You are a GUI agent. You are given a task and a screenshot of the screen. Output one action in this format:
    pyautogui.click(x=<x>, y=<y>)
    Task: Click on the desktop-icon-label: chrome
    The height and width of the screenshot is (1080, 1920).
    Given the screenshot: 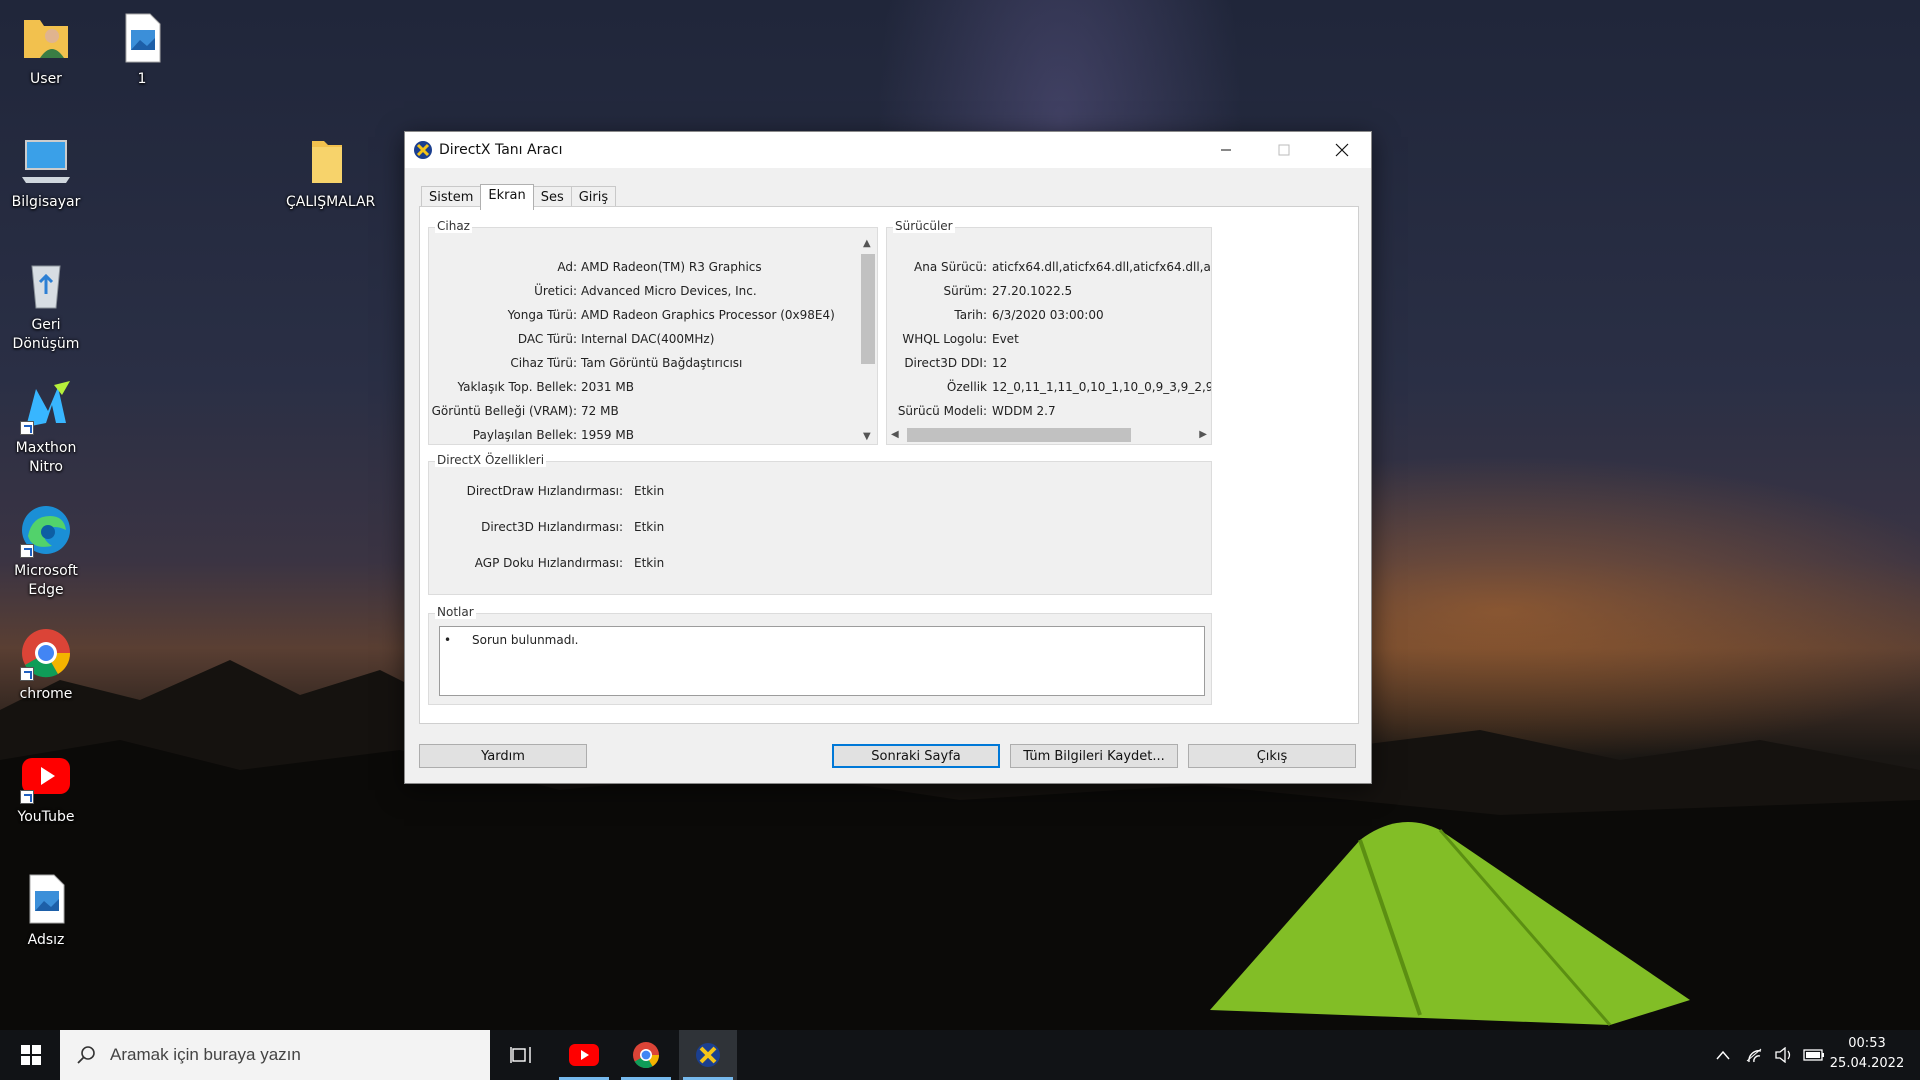 What is the action you would take?
    pyautogui.click(x=46, y=694)
    